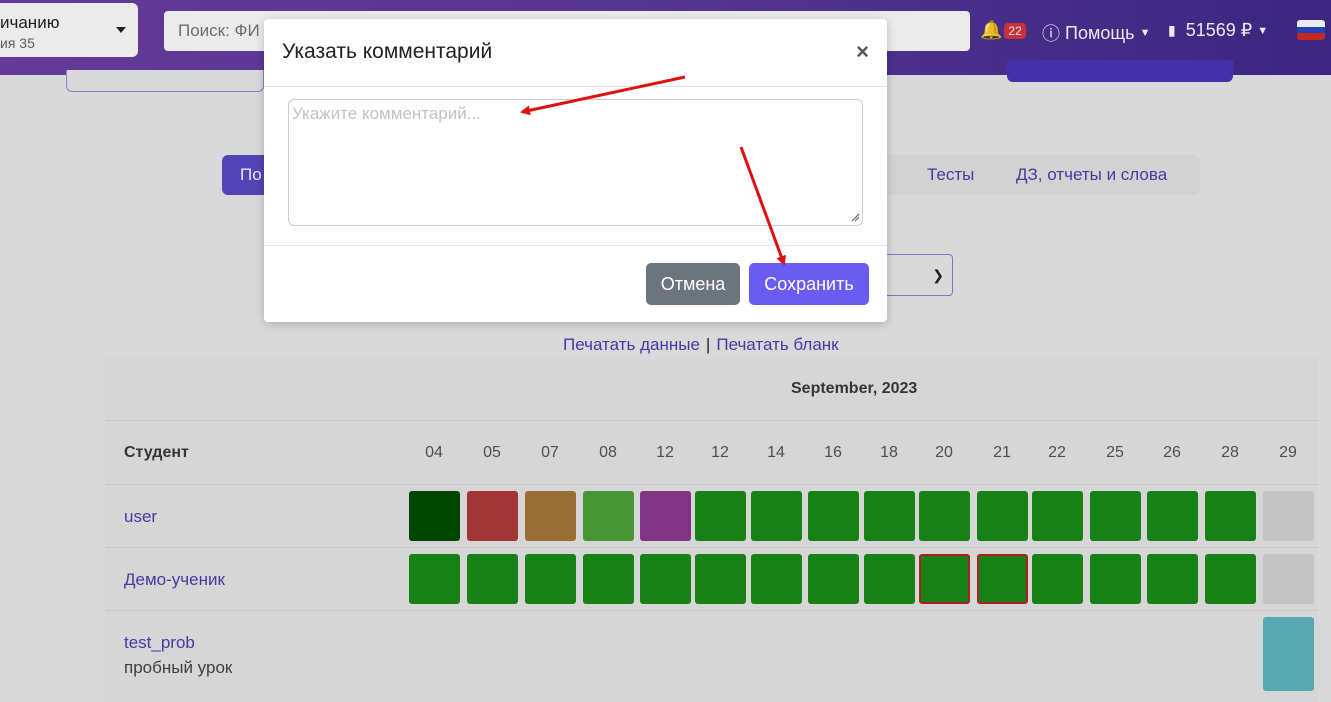 Image resolution: width=1331 pixels, height=702 pixels. What do you see at coordinates (862, 52) in the screenshot?
I see `close-icon: ×` at bounding box center [862, 52].